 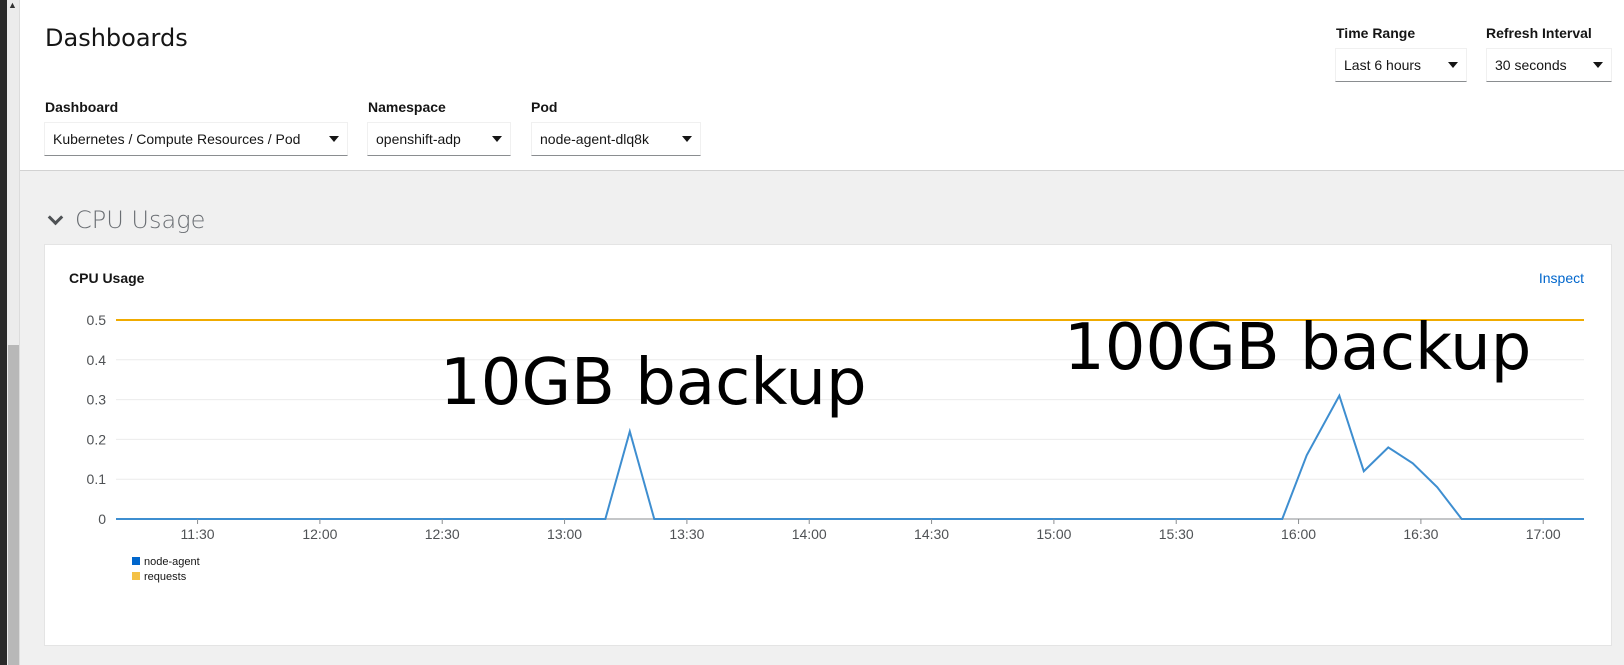 I want to click on dashboard-dropdown: Kubernetes / Compute Resources / Pod, so click(x=196, y=139).